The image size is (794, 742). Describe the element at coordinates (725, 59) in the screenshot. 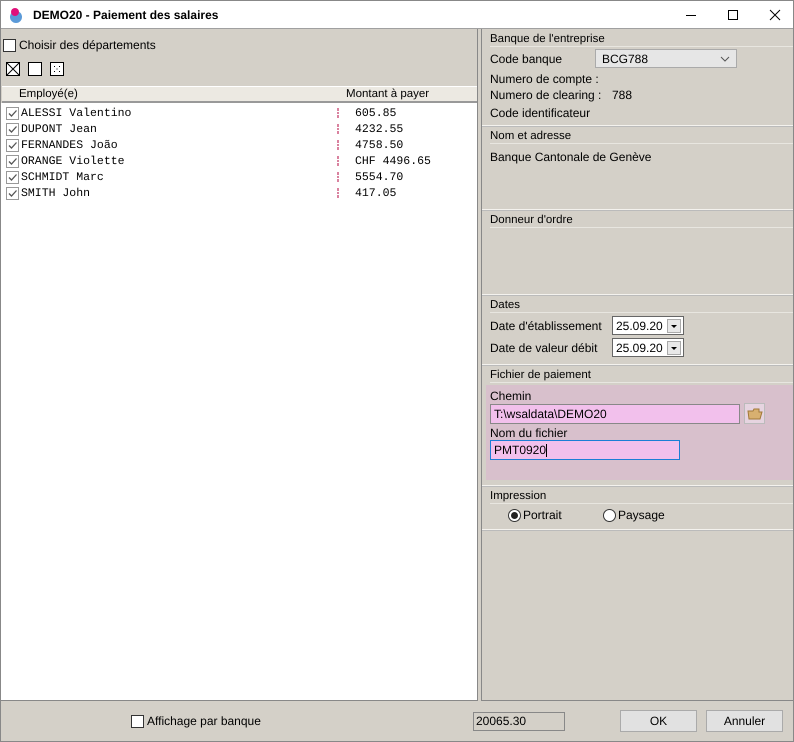

I see `chevron-down-icon` at that location.